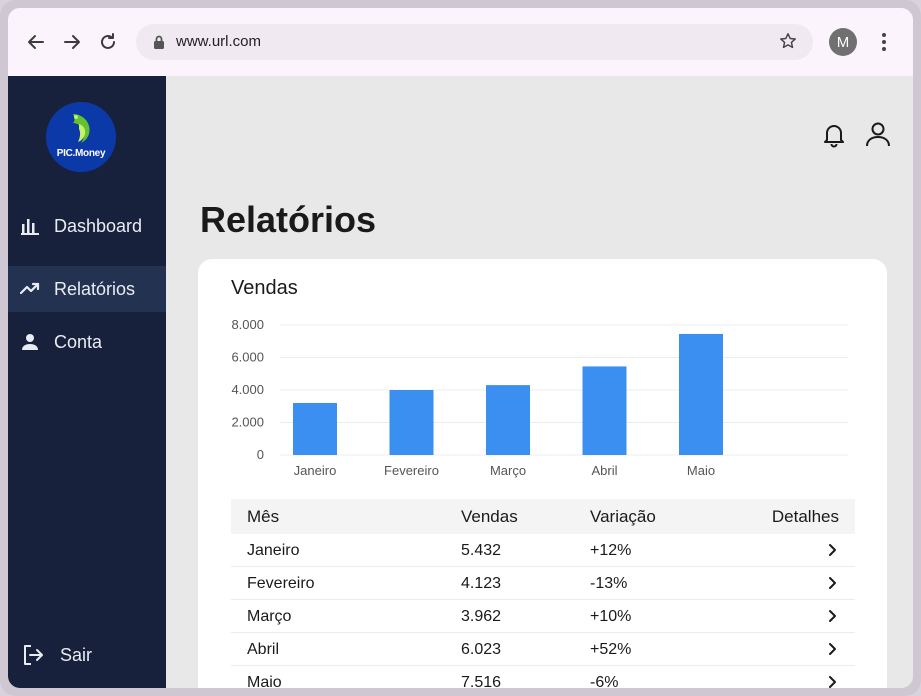 Image resolution: width=921 pixels, height=696 pixels. What do you see at coordinates (30, 342) in the screenshot?
I see `person-icon` at bounding box center [30, 342].